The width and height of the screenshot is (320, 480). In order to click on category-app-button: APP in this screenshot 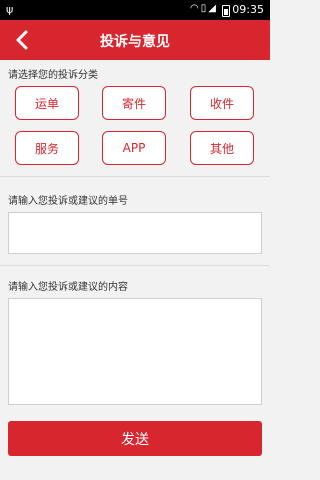, I will do `click(134, 148)`.